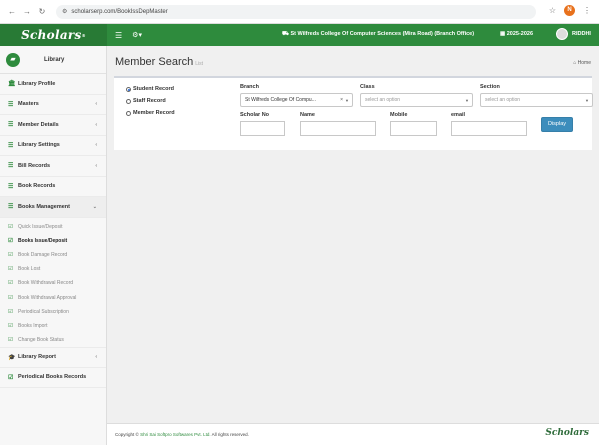  Describe the element at coordinates (118, 35) in the screenshot. I see `hamburger-menu-icon: ☰` at that location.